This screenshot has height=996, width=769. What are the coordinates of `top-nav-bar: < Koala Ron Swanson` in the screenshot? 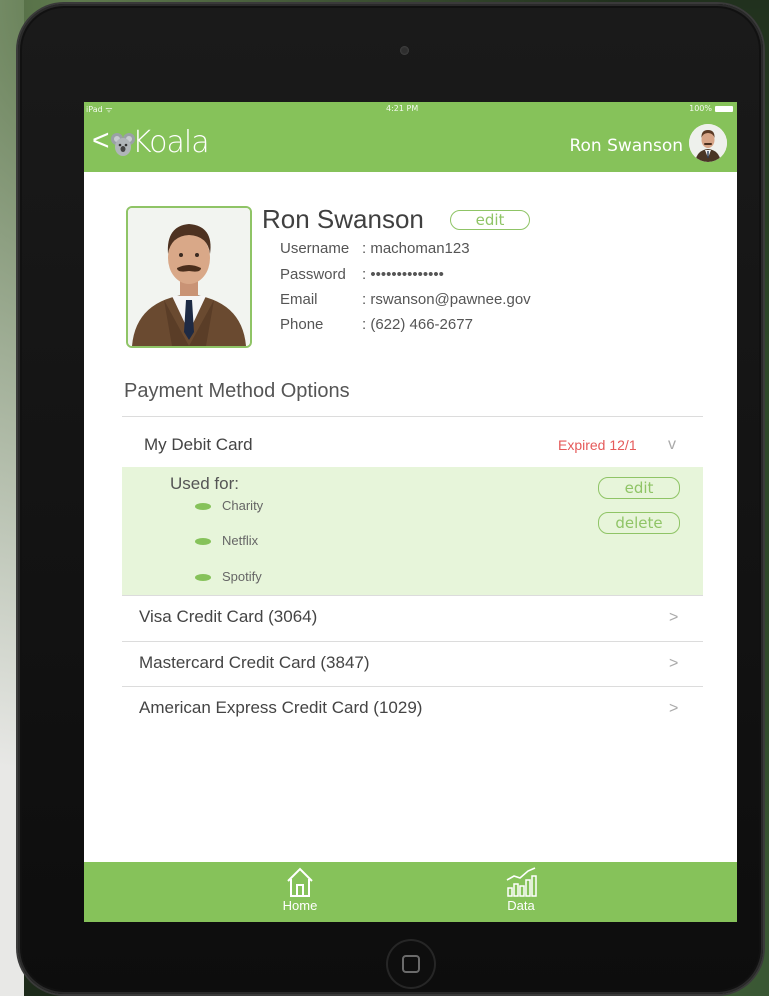 It's located at (410, 144).